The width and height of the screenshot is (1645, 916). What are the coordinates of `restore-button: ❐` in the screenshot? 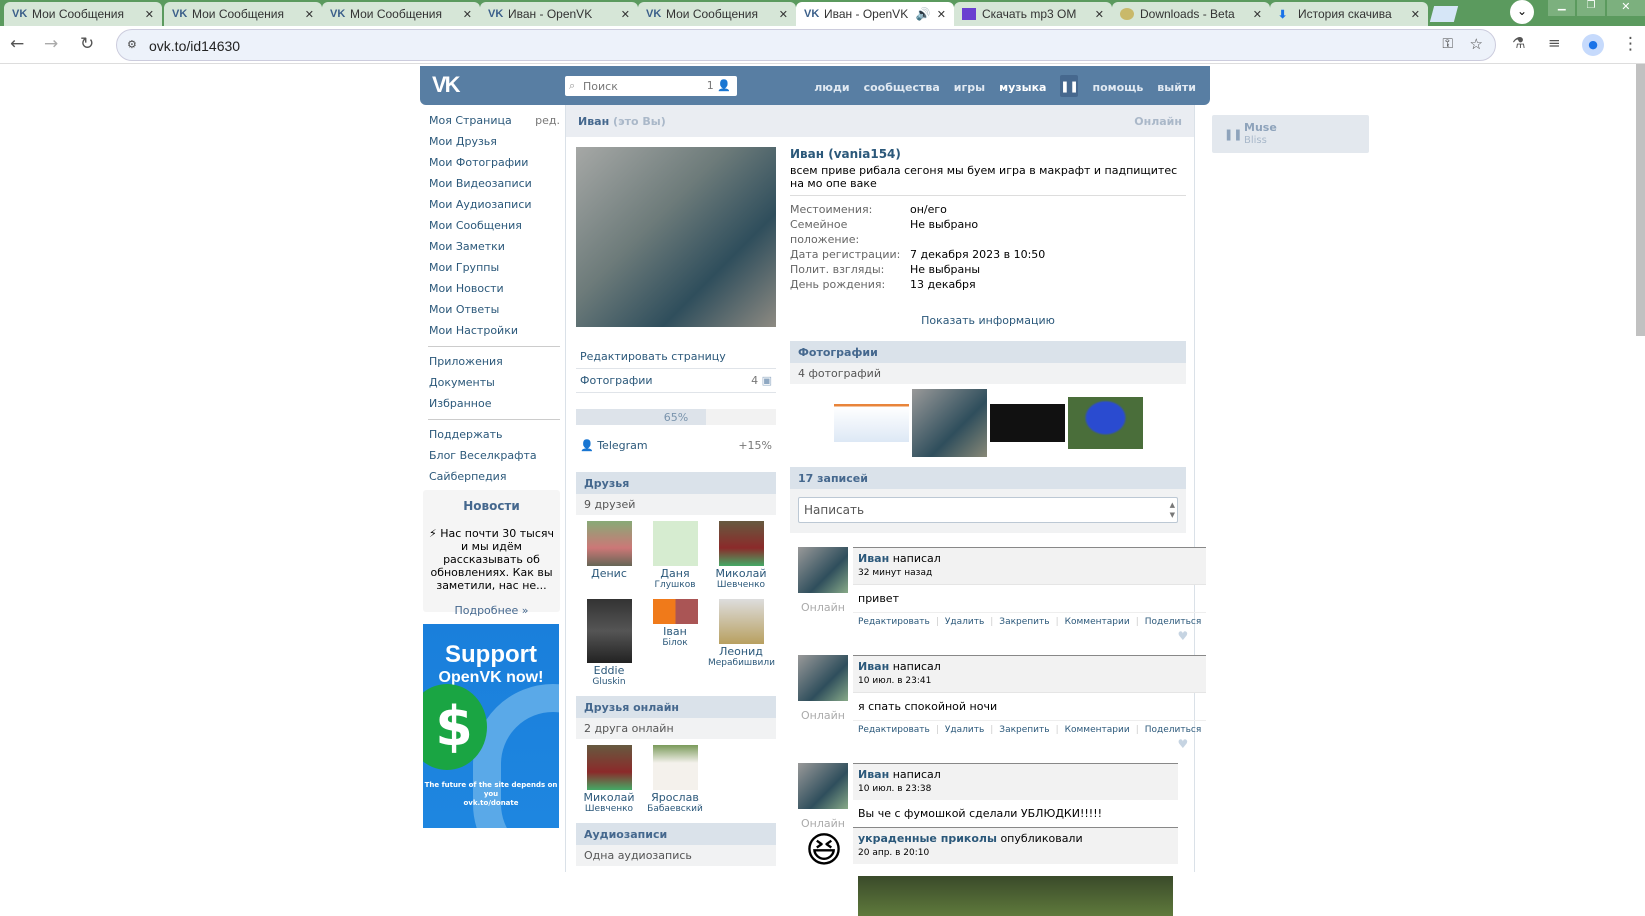 It's located at (1591, 8).